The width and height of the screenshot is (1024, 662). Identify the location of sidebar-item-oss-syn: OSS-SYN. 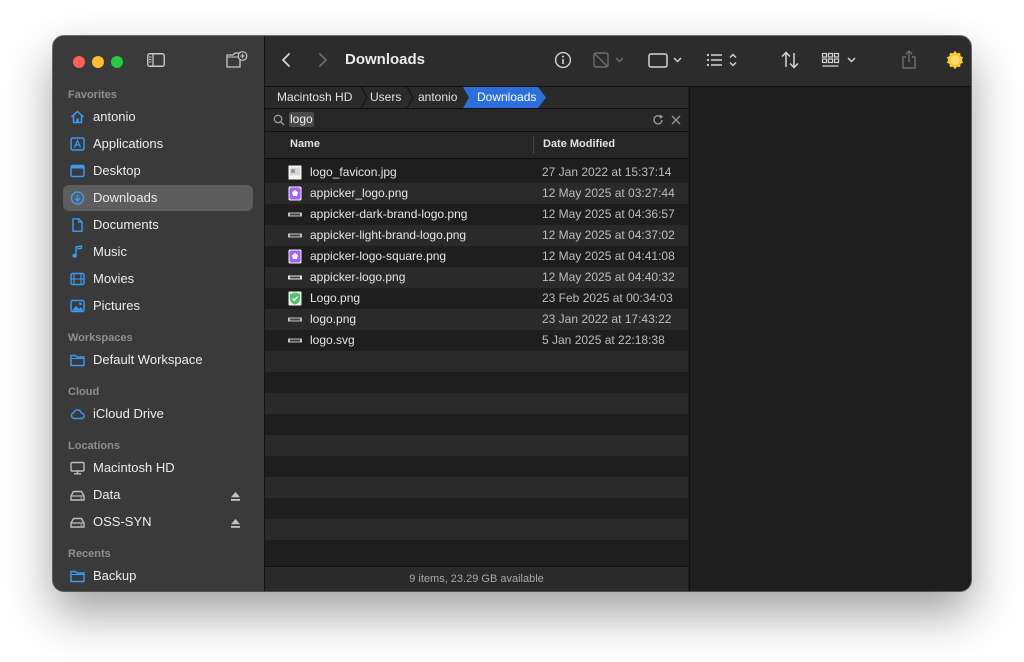
(158, 522).